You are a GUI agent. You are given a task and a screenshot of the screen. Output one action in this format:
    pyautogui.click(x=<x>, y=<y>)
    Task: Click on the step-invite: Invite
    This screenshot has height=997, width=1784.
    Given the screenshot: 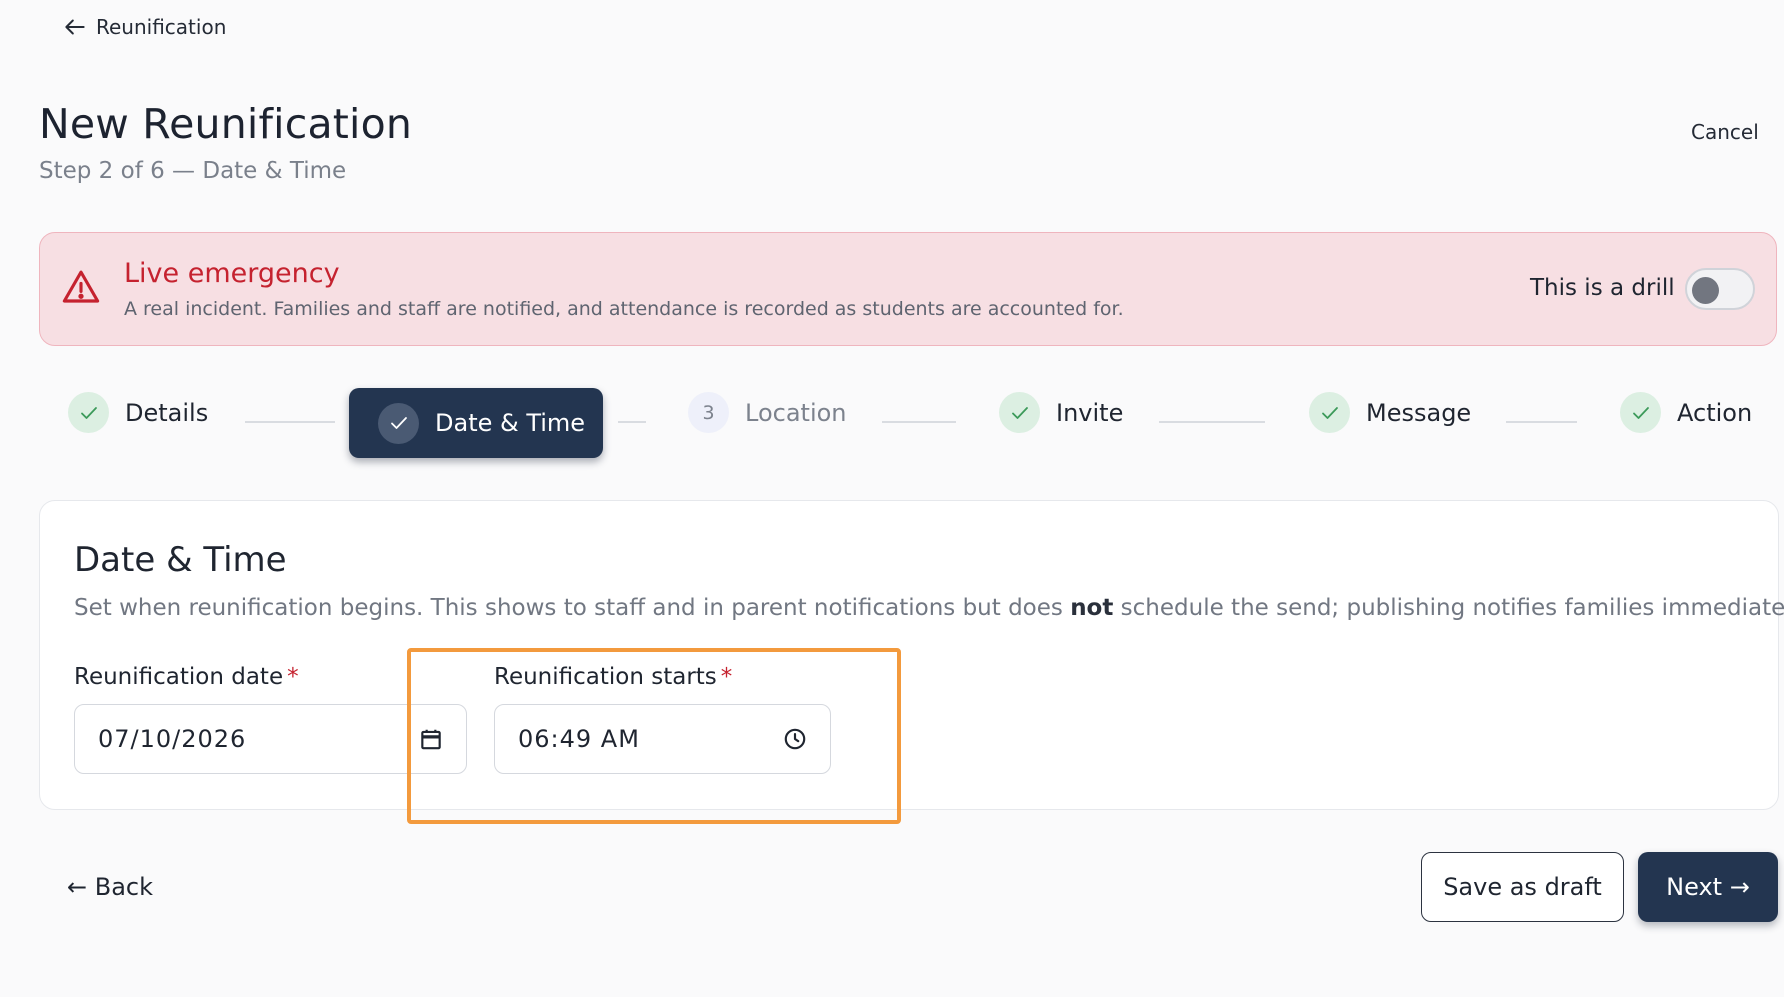 What is the action you would take?
    pyautogui.click(x=1061, y=412)
    